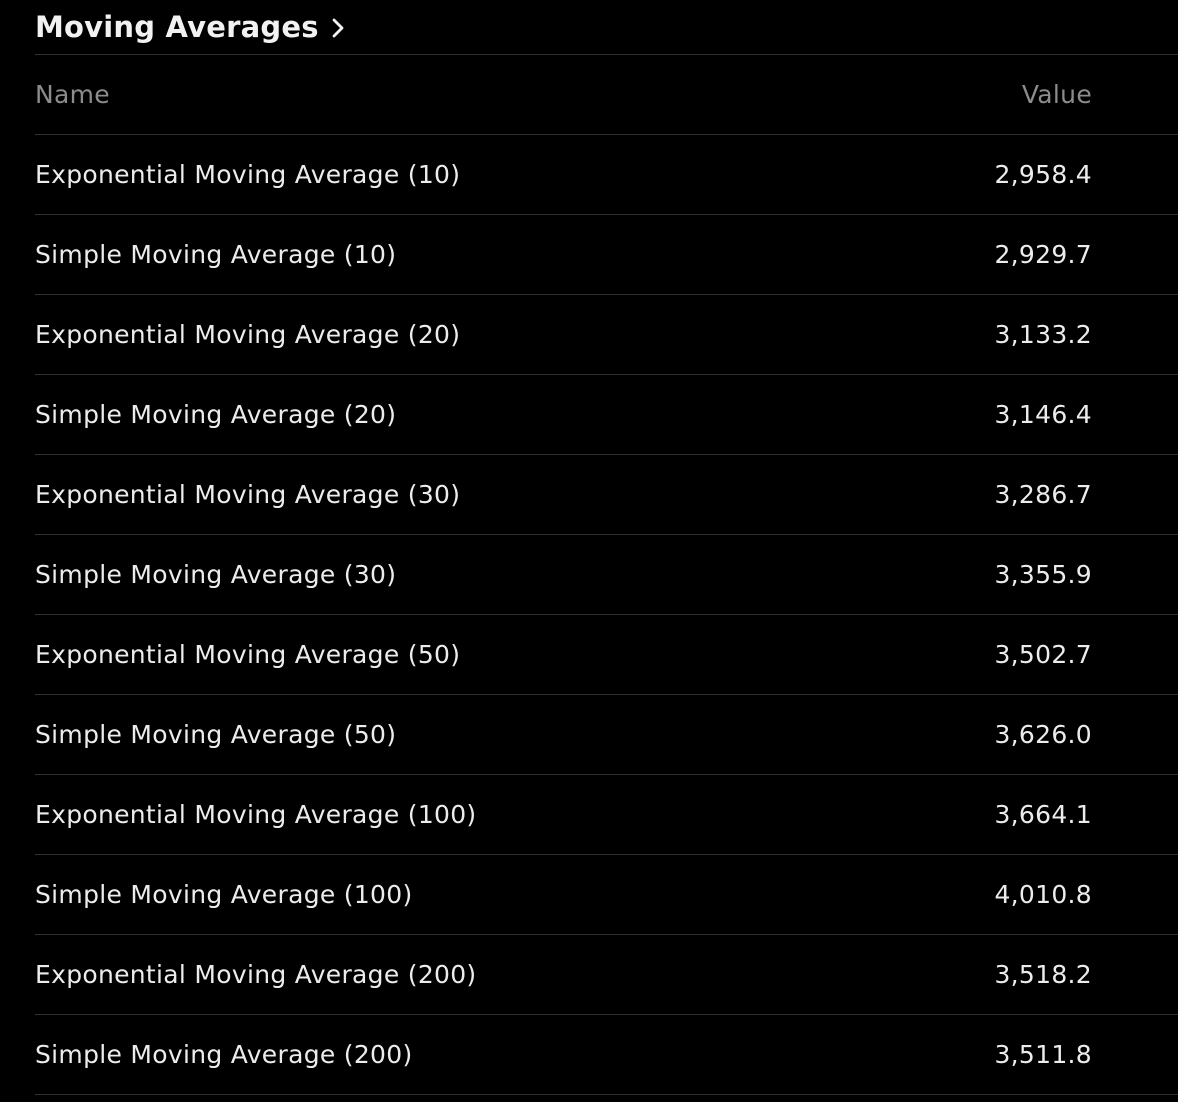  Describe the element at coordinates (1043, 174) in the screenshot. I see `row-value: 2,958.4` at that location.